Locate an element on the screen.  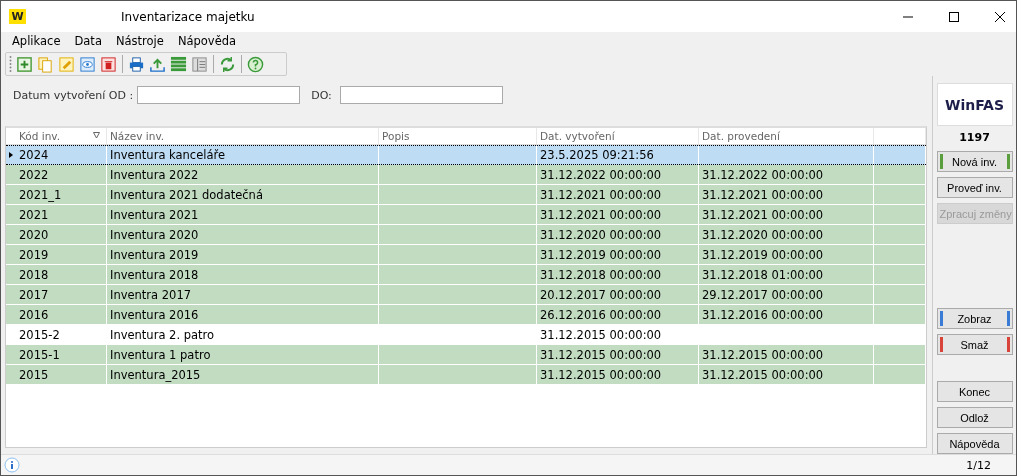
table-cell: Inventura 2. patro is located at coordinates (162, 334).